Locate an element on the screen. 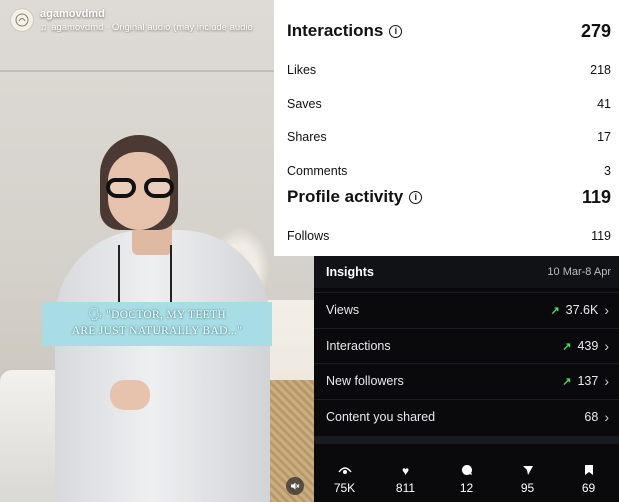 The width and height of the screenshot is (619, 502). stat-likes: ♥ 811 is located at coordinates (406, 479).